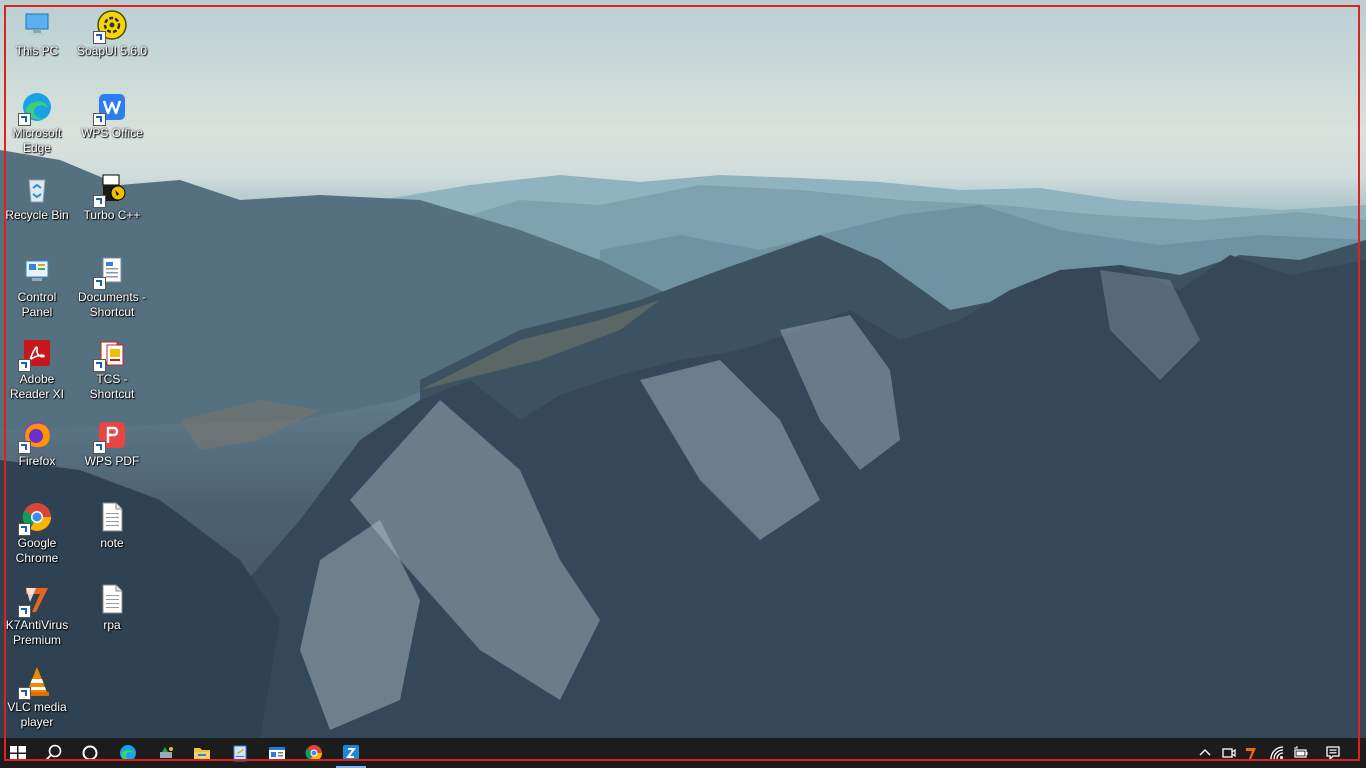  I want to click on notifications-icon, so click(1333, 753).